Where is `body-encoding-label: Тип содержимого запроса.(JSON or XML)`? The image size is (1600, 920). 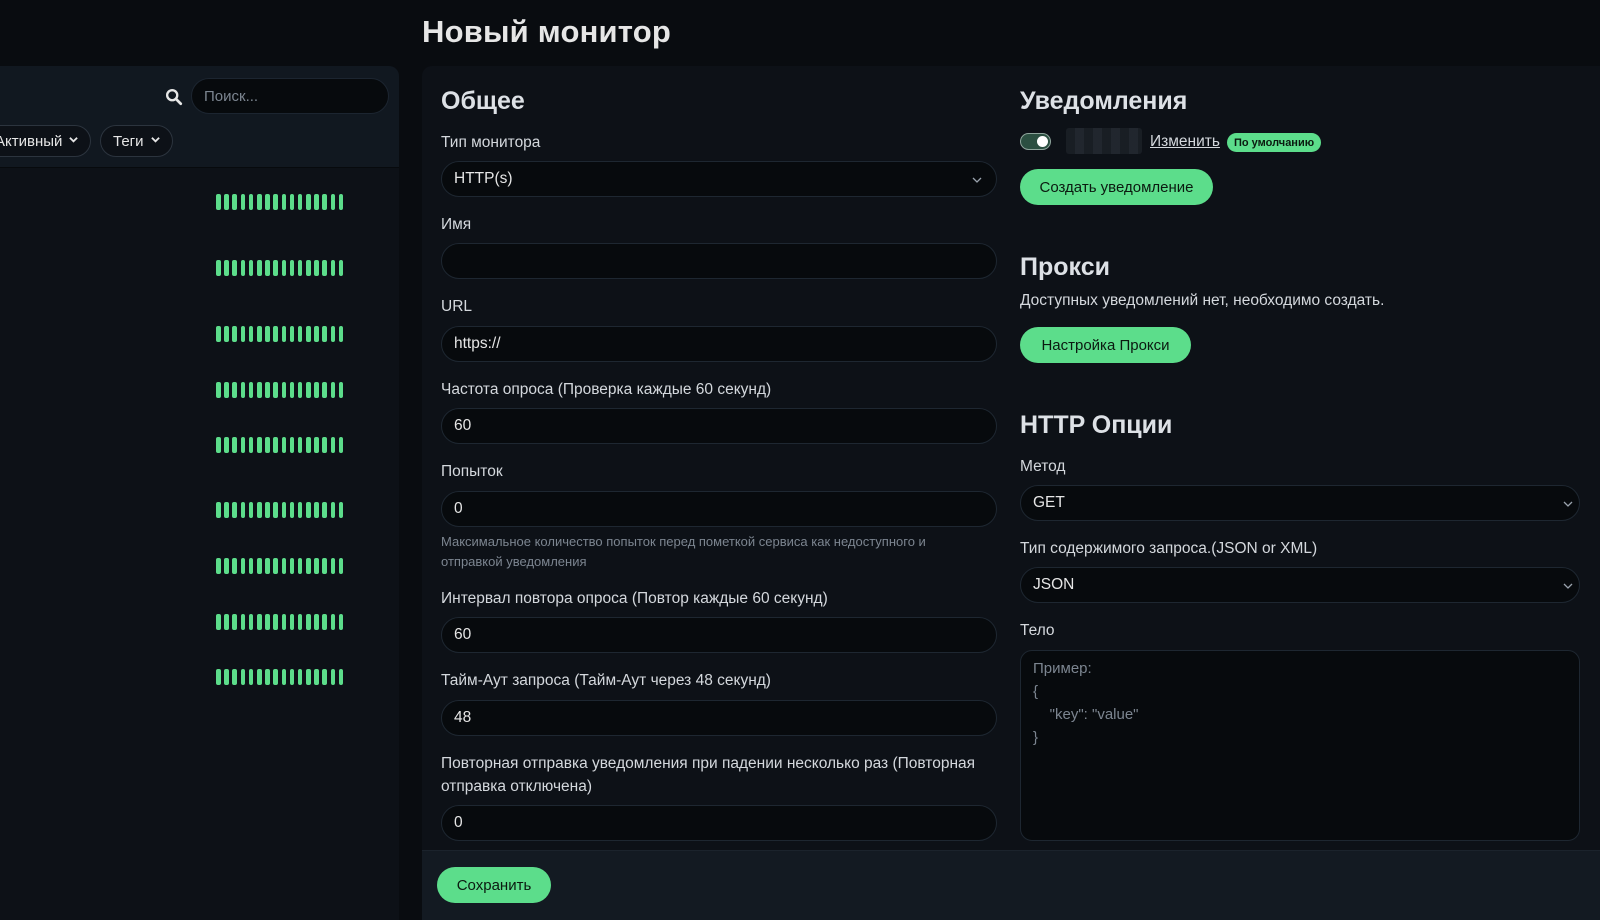
body-encoding-label: Тип содержимого запроса.(JSON or XML) is located at coordinates (1169, 548).